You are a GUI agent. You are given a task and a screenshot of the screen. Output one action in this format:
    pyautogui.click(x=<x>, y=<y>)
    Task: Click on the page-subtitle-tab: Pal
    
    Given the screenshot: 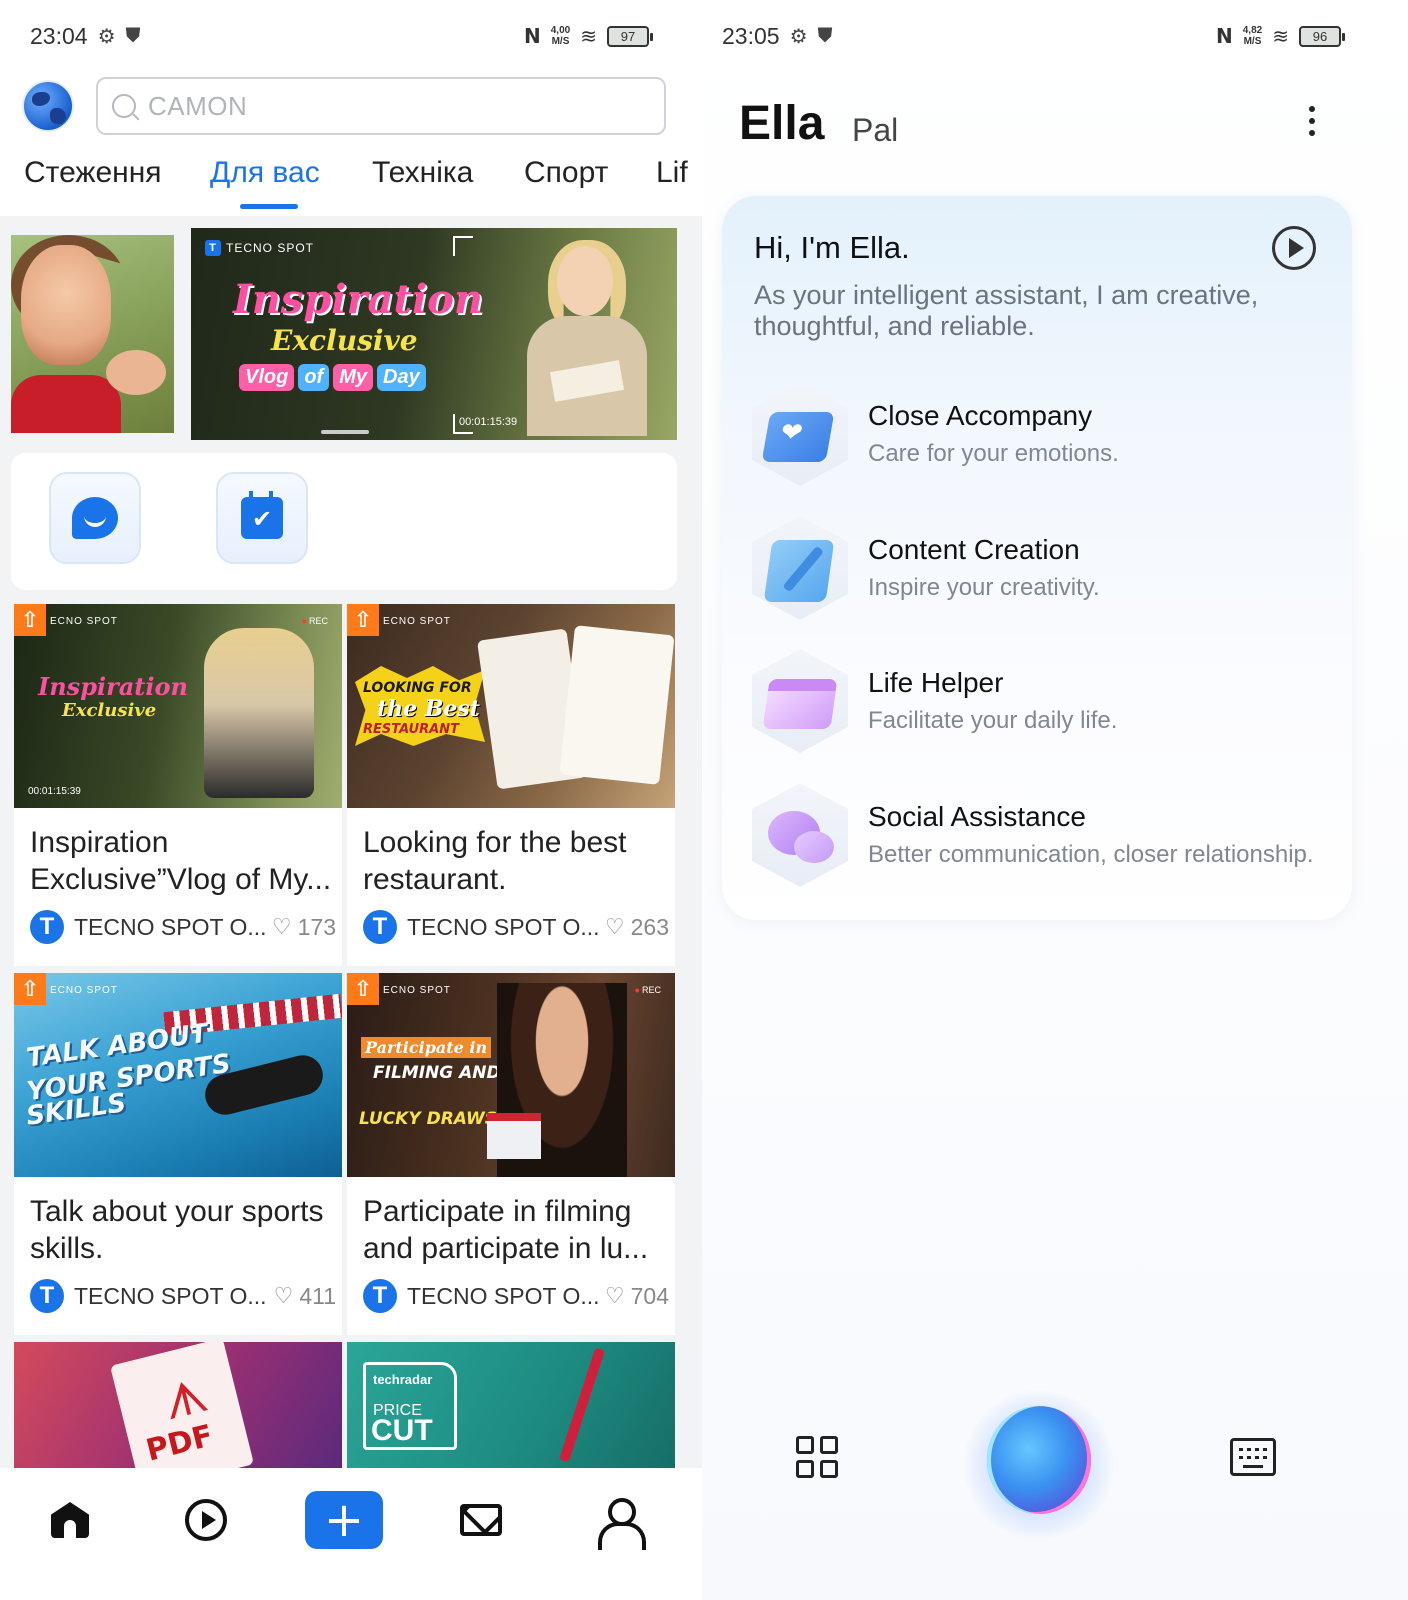 What is the action you would take?
    pyautogui.click(x=875, y=130)
    